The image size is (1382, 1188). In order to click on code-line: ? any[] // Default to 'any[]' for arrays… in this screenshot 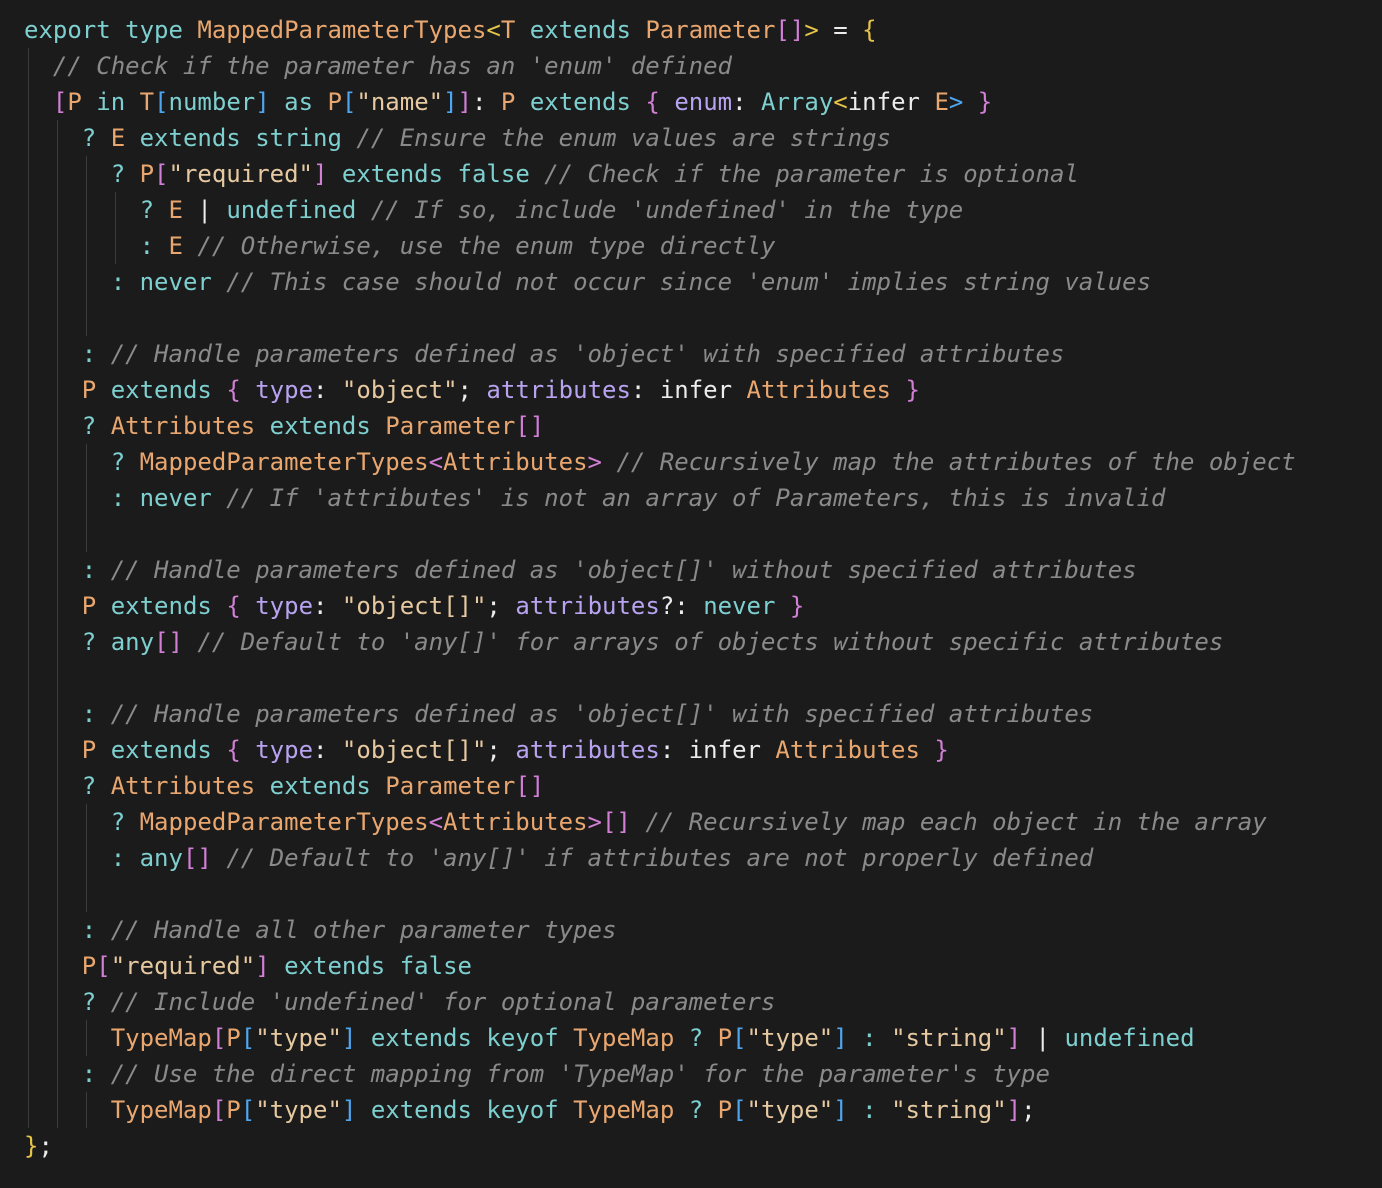, I will do `click(703, 642)`.